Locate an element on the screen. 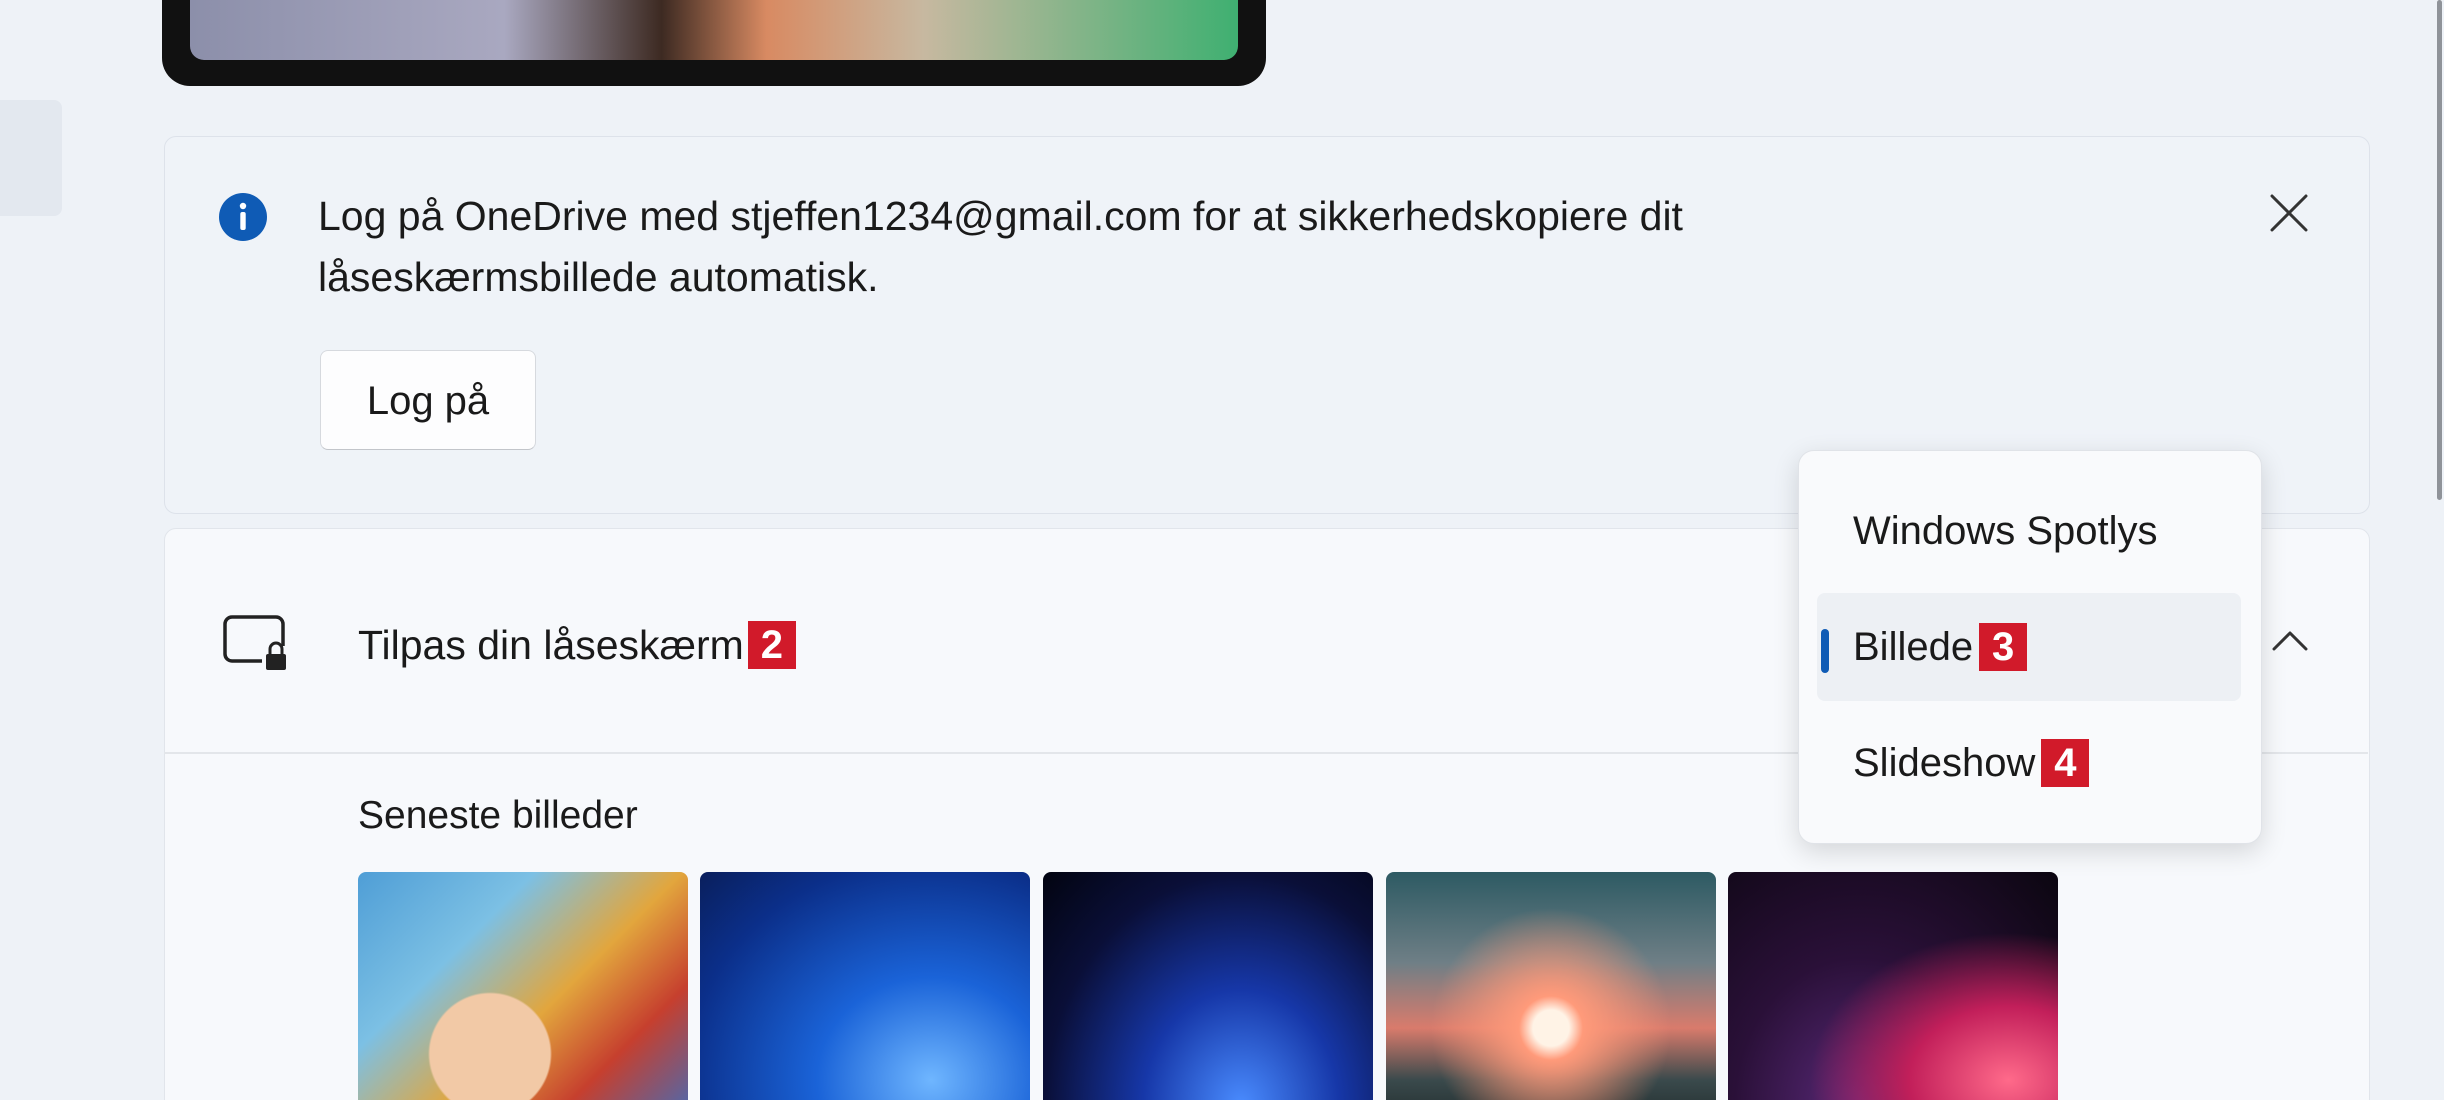 This screenshot has width=2444, height=1100. signin-button: Log på is located at coordinates (428, 400).